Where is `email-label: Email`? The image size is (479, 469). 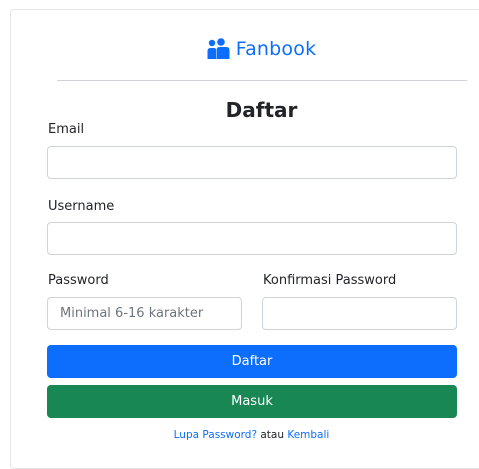
email-label: Email is located at coordinates (66, 129).